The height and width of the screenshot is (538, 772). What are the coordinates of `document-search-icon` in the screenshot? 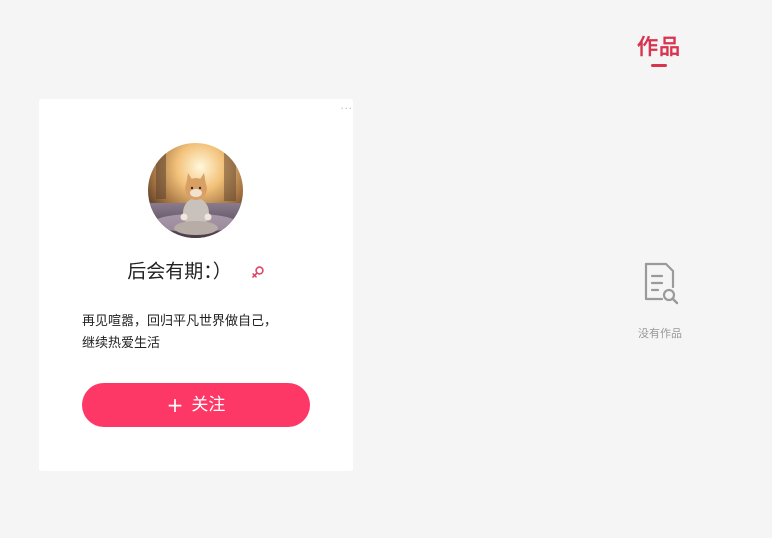 It's located at (661, 283).